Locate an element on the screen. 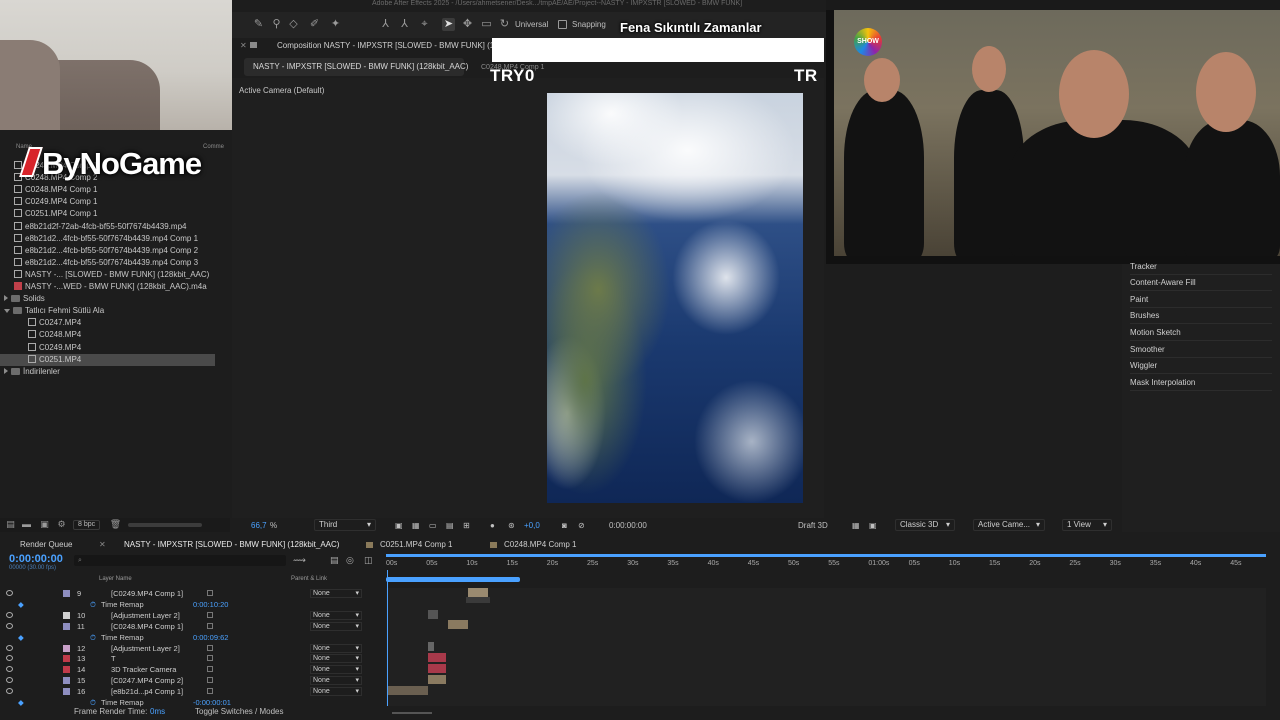 This screenshot has height=720, width=1280. snapshot-icon: ◙ is located at coordinates (564, 526).